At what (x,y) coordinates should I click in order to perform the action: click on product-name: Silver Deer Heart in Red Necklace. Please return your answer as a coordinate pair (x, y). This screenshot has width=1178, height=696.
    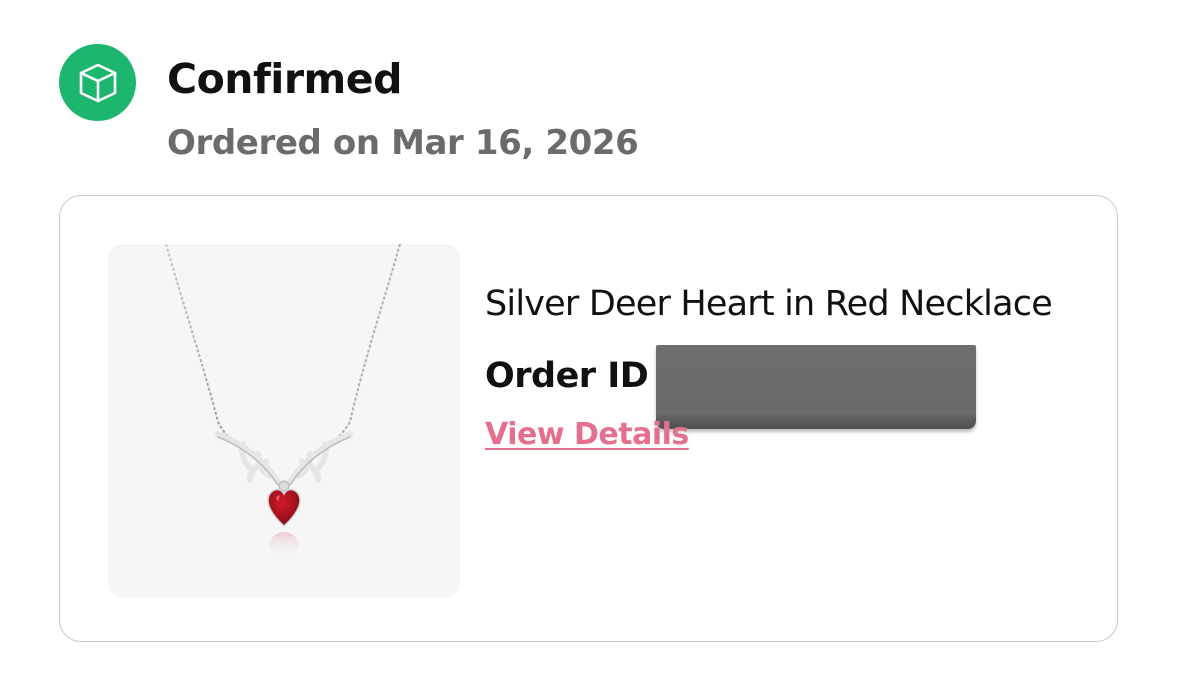
    Looking at the image, I should click on (769, 304).